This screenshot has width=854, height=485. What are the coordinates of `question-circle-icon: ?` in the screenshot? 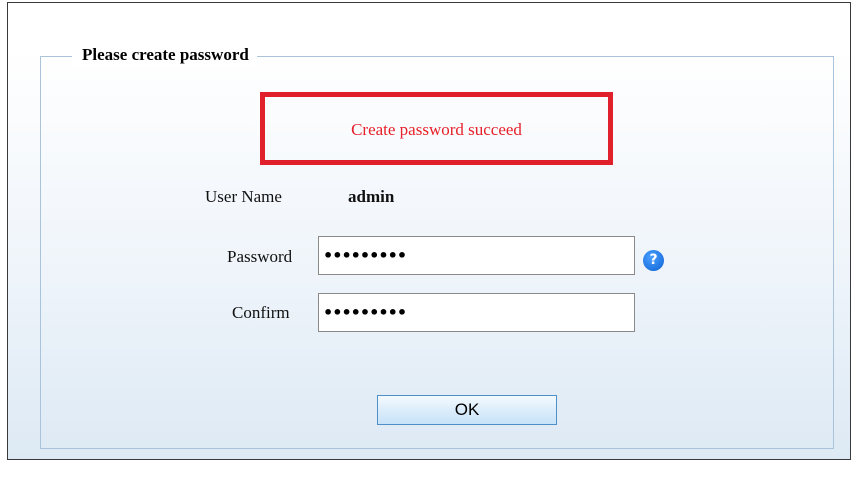 It's located at (653, 260).